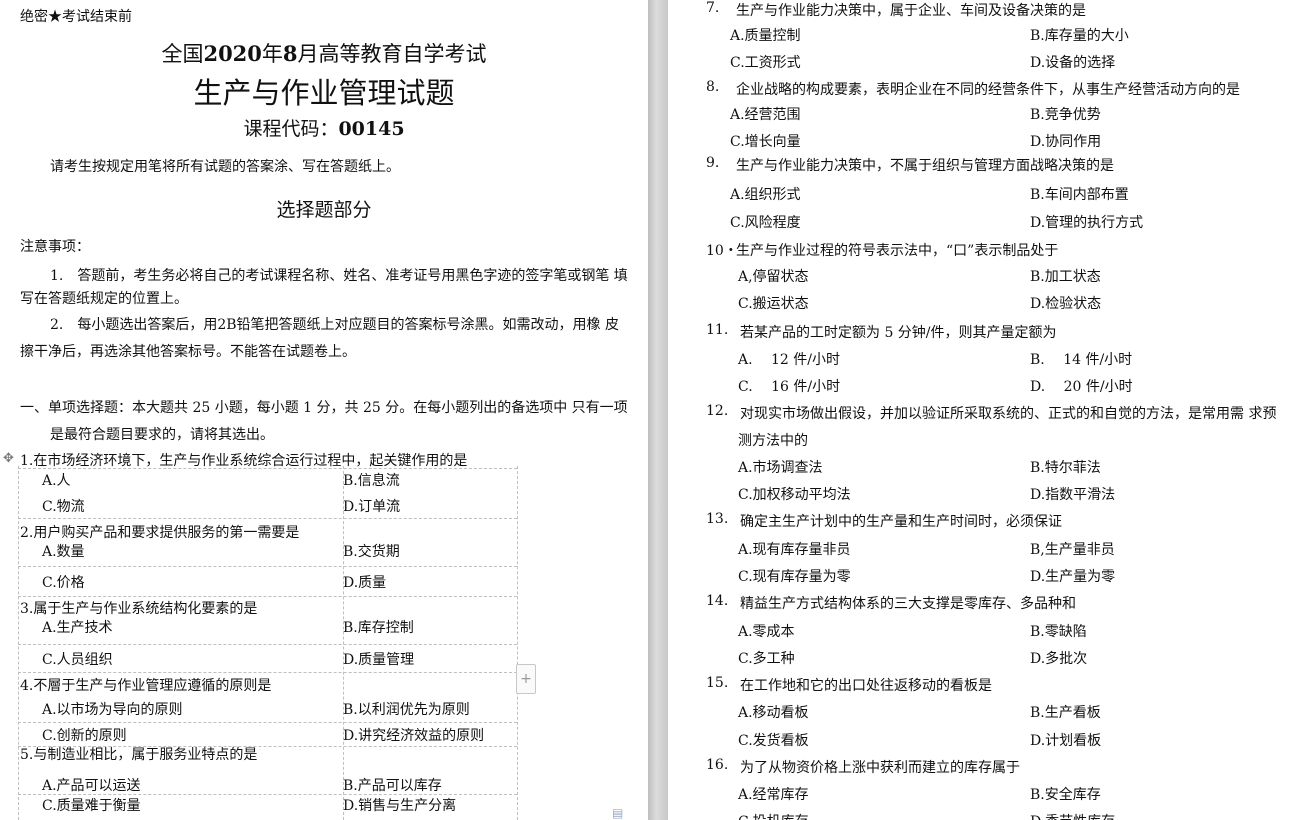  I want to click on option-d: D.协同作用, so click(1066, 142).